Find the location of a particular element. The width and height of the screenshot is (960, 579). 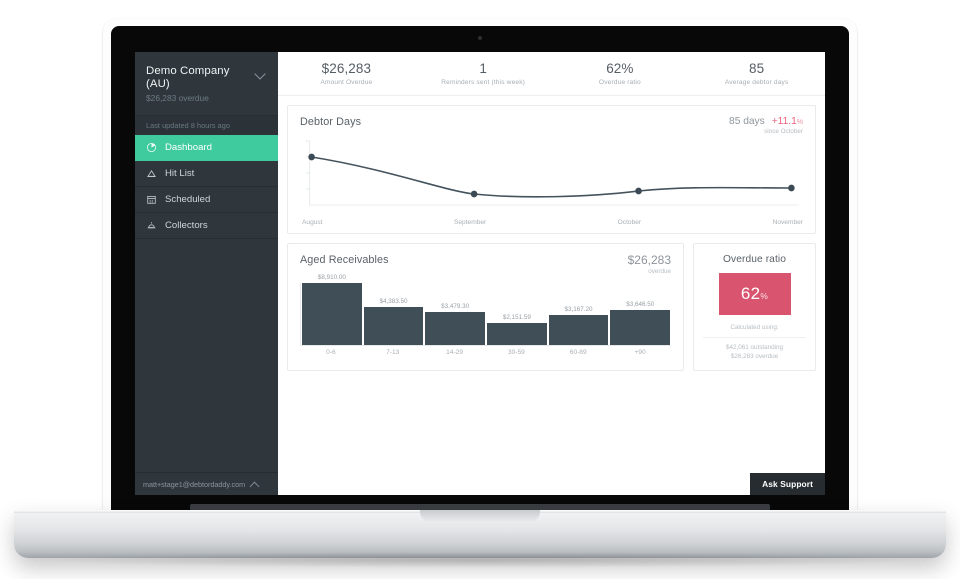

debtor-days-value-line: 85 days +11.1% is located at coordinates (766, 121).